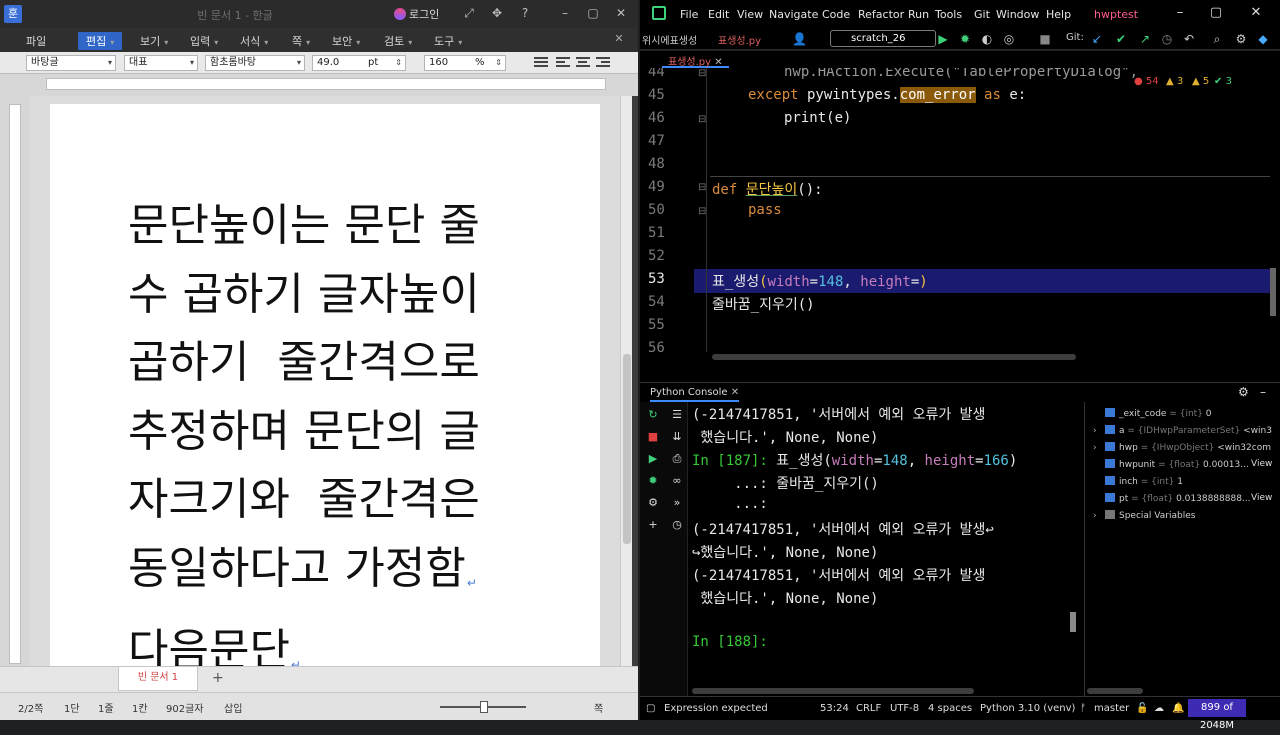 Image resolution: width=1280 pixels, height=735 pixels. What do you see at coordinates (883, 38) in the screenshot?
I see `run-config-select: scratch_26` at bounding box center [883, 38].